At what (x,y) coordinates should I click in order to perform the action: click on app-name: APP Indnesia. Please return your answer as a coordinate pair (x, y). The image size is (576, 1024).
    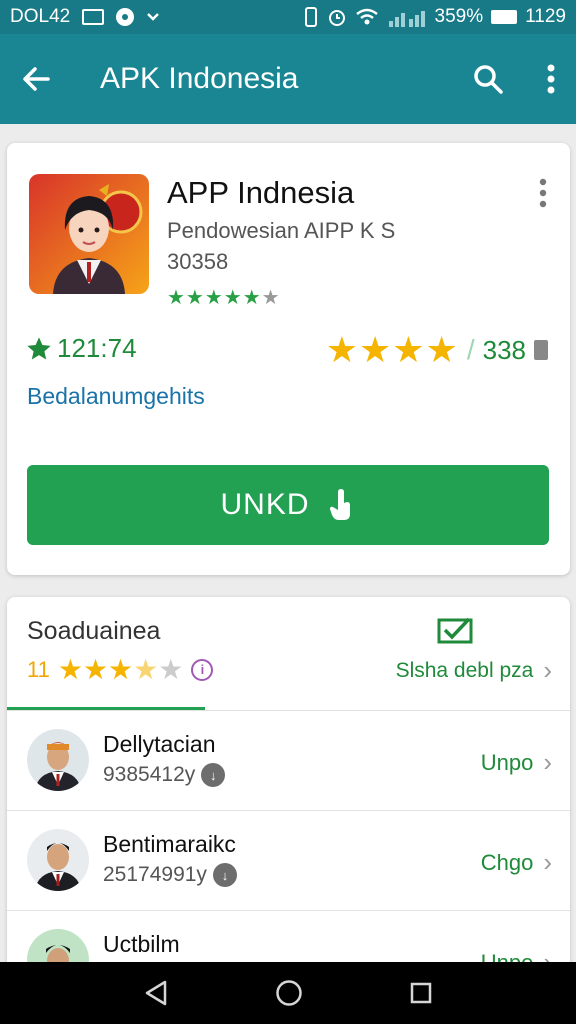
    Looking at the image, I should click on (261, 192).